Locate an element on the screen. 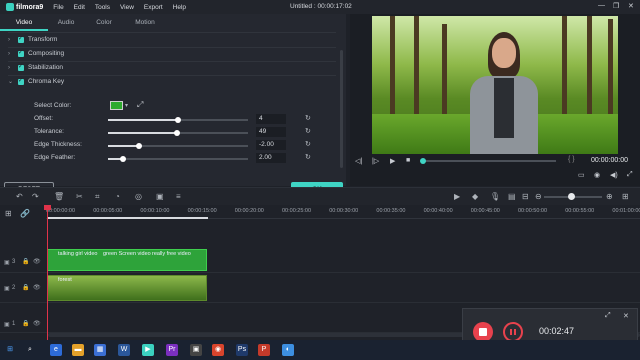 Image resolution: width=640 pixels, height=360 pixels. filmora-taskbar-icon: ▶ is located at coordinates (148, 350).